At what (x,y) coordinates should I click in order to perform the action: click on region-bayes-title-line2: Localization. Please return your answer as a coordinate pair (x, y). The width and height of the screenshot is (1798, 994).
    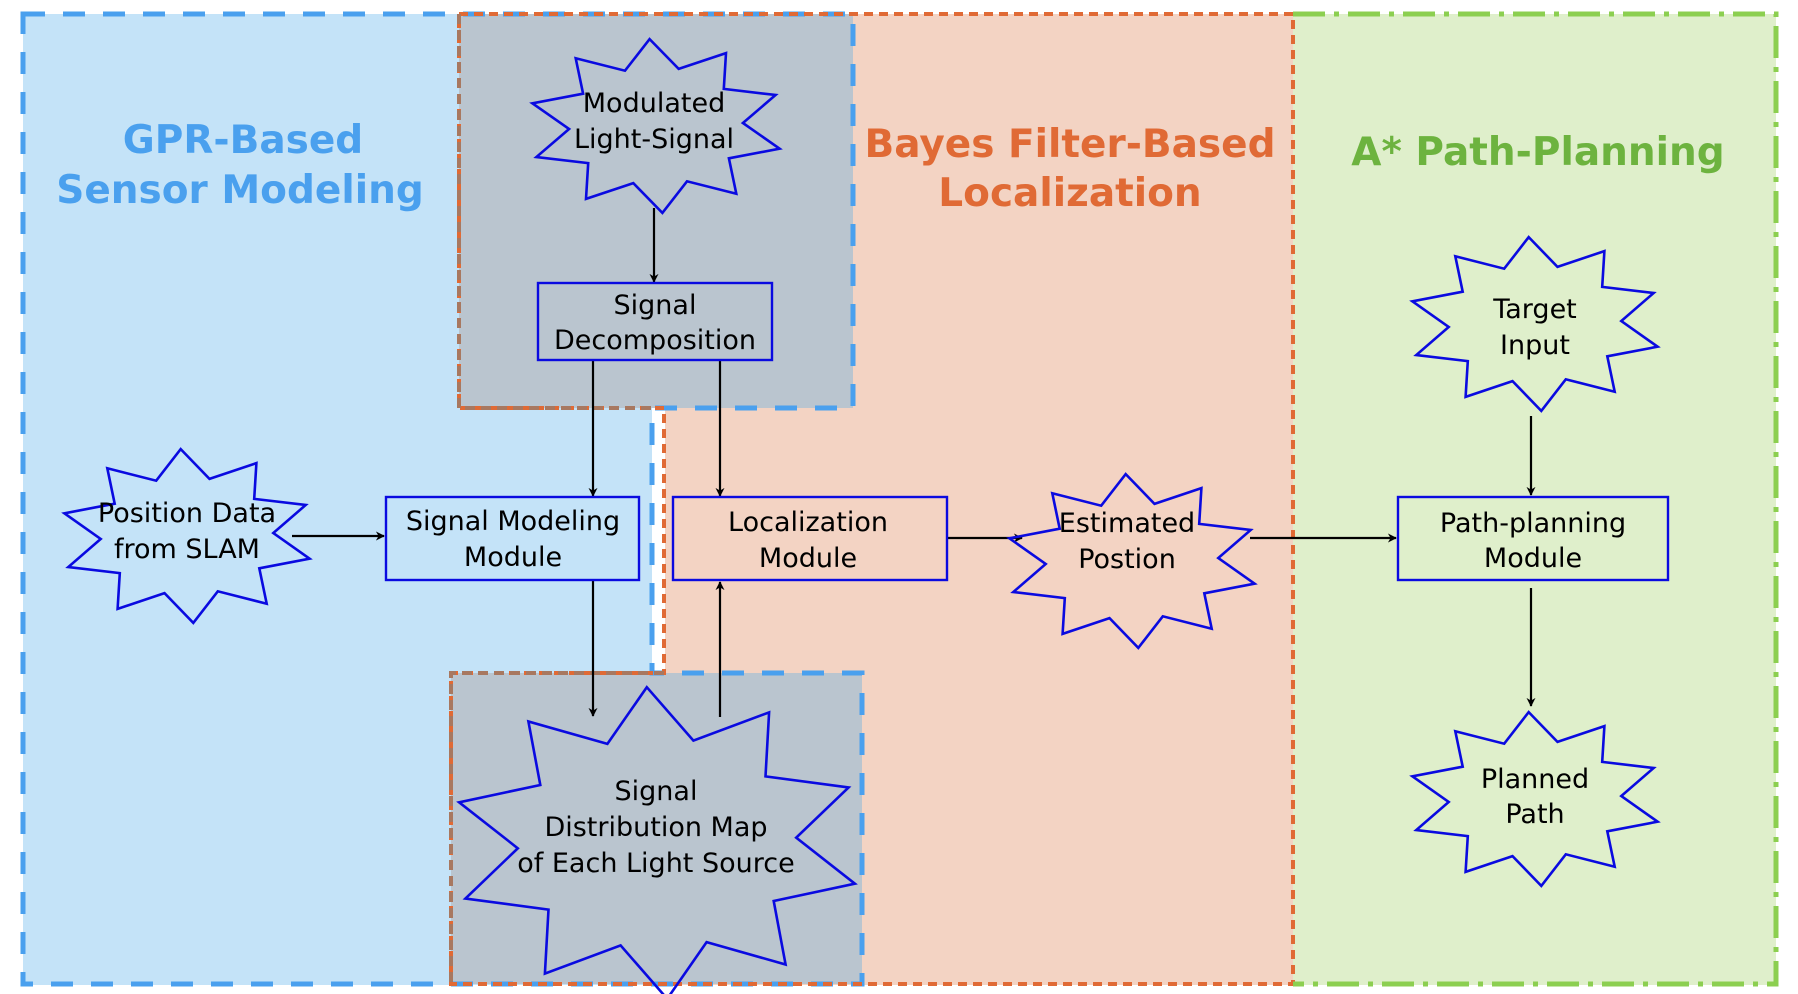
    Looking at the image, I should click on (1069, 193).